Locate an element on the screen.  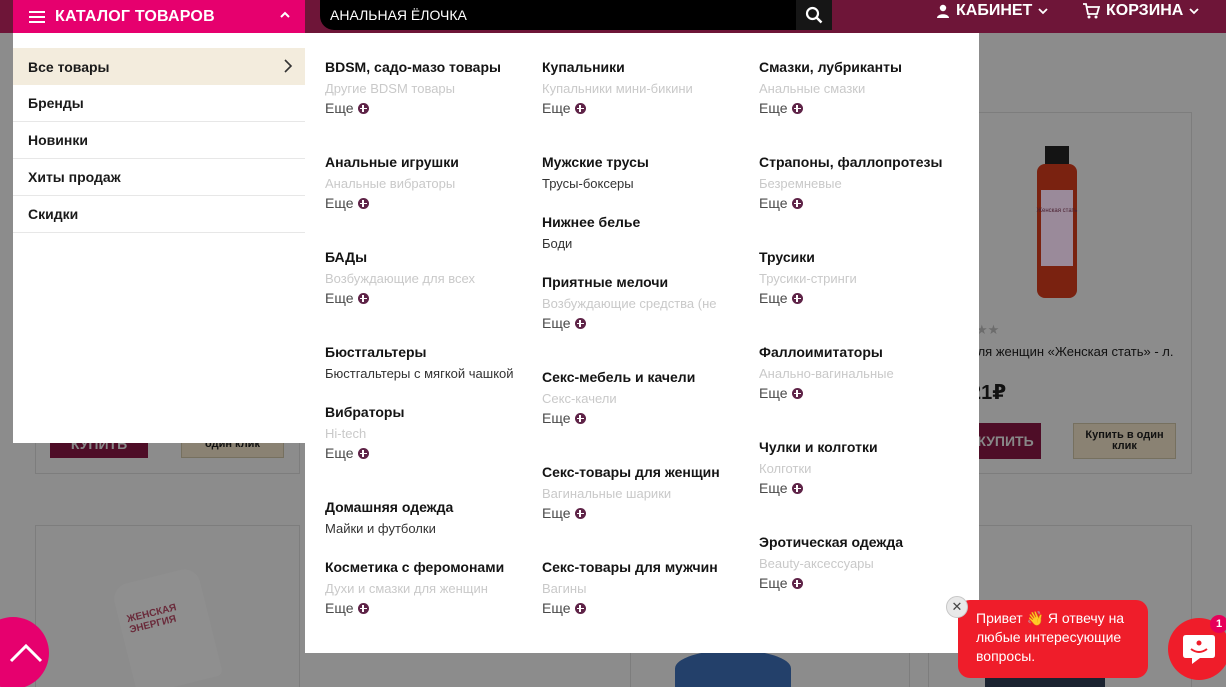
category-block: Домашняя одежда Майки и футболки is located at coordinates (430, 517).